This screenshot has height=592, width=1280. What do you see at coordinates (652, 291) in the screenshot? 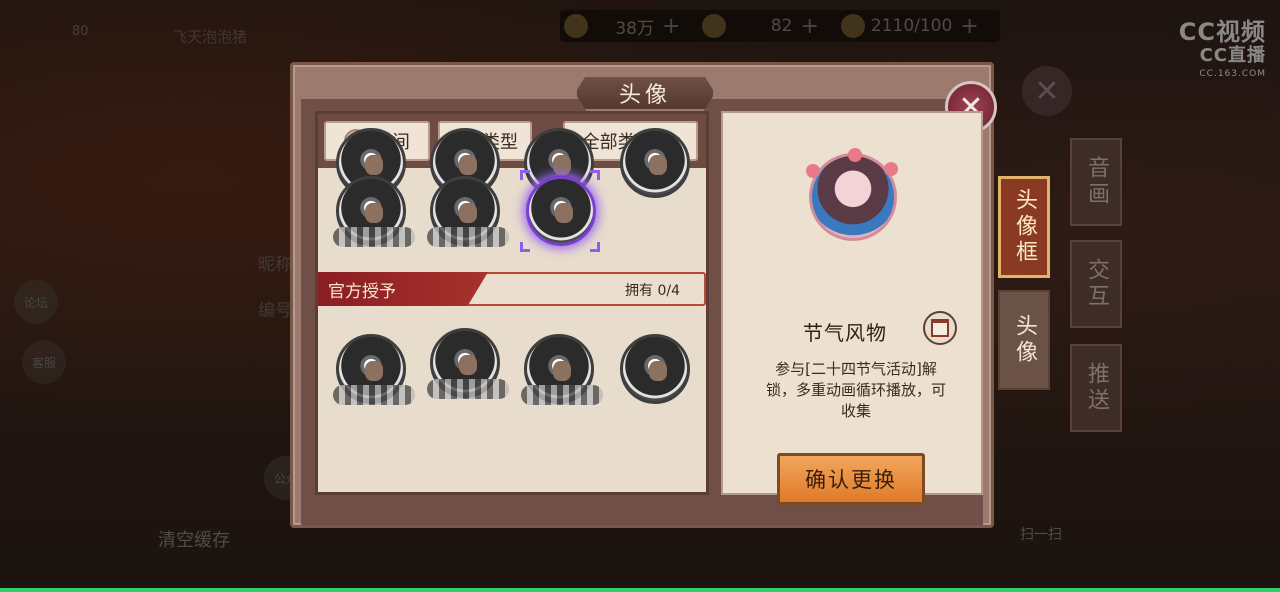
I see `owned-count: 拥有 0/4` at bounding box center [652, 291].